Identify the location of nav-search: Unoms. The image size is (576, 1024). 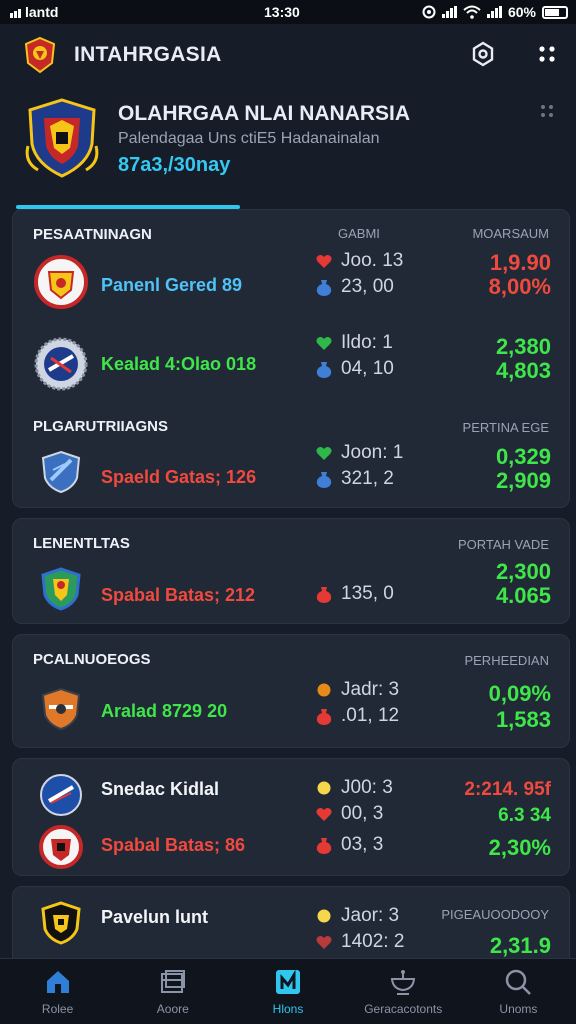
(518, 991).